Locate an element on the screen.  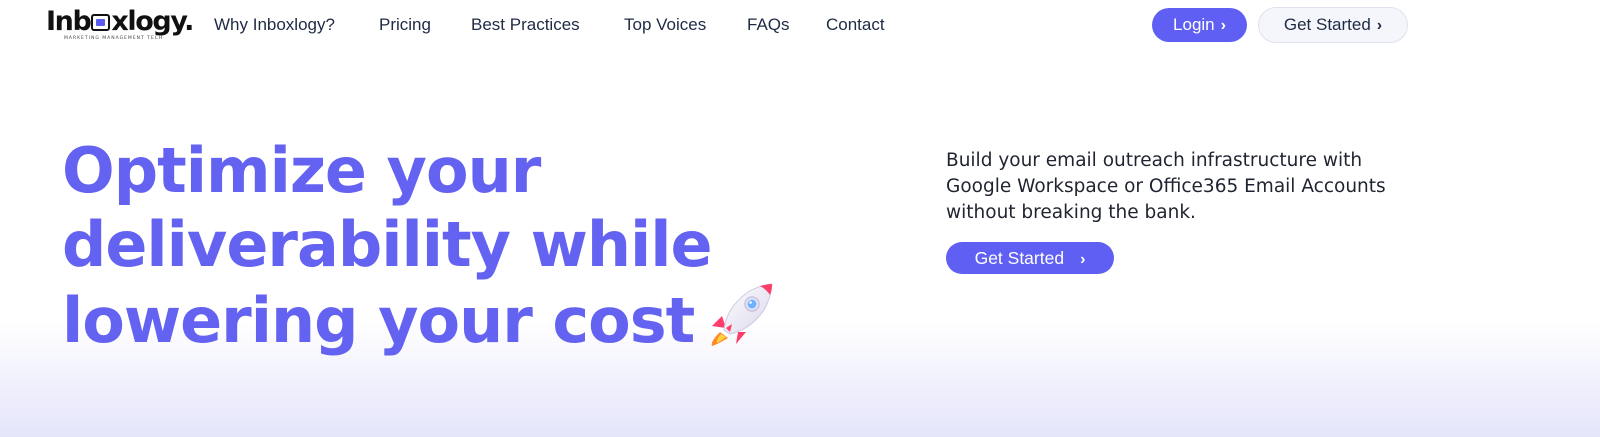
logo-wordmark: Inb xlogy. is located at coordinates (120, 22).